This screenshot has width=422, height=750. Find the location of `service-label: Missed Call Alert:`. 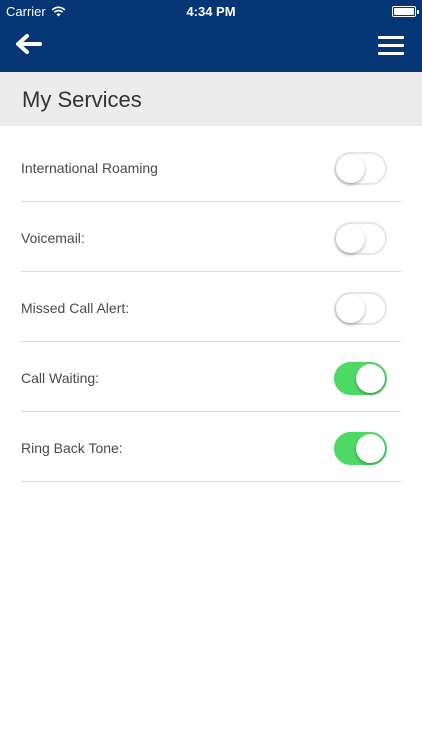

service-label: Missed Call Alert: is located at coordinates (75, 308).